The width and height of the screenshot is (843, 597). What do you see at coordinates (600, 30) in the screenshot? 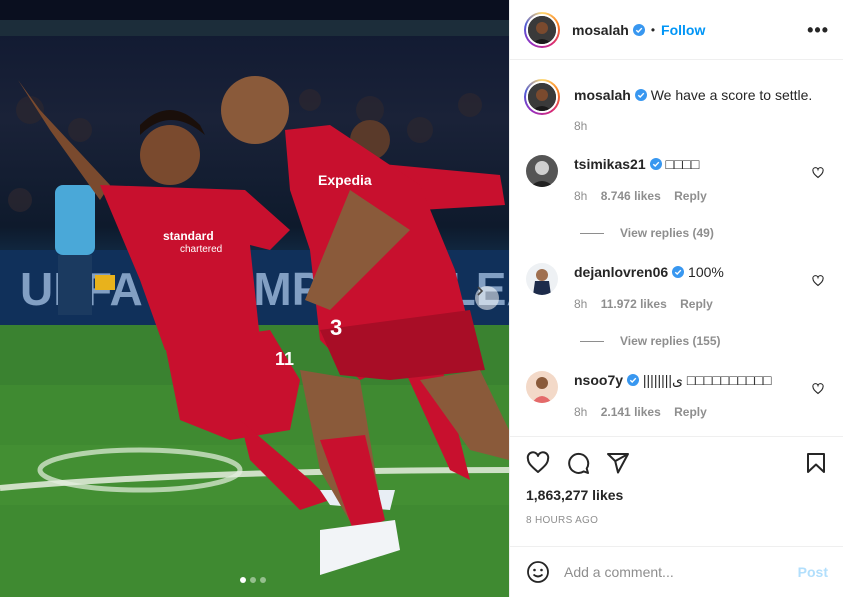
I see `author-username: mosalah` at bounding box center [600, 30].